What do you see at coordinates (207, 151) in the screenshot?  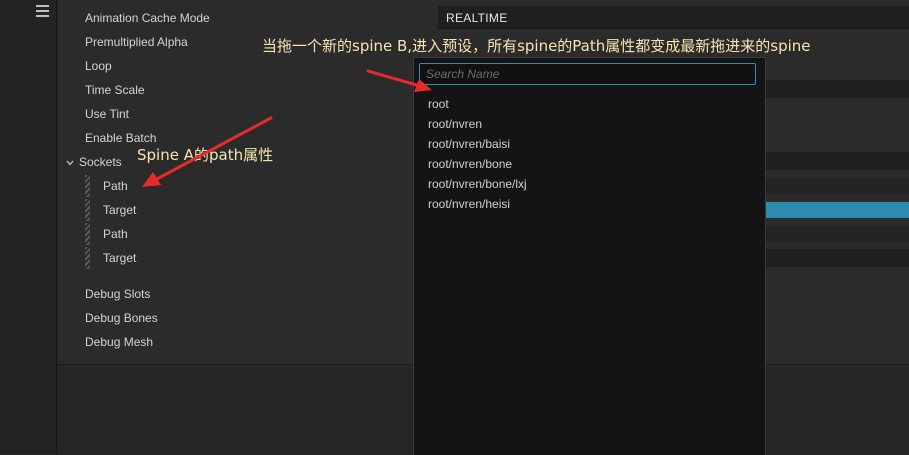 I see `arrow-to-path-icon` at bounding box center [207, 151].